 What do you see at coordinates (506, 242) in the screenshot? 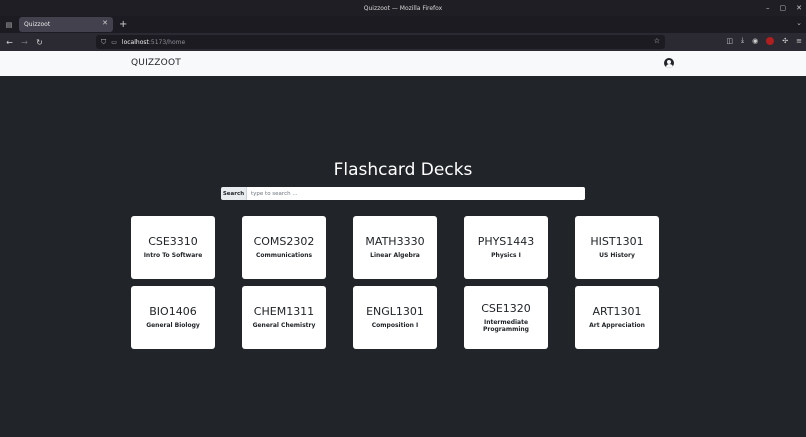
I see `deck-code: PHYS1443` at bounding box center [506, 242].